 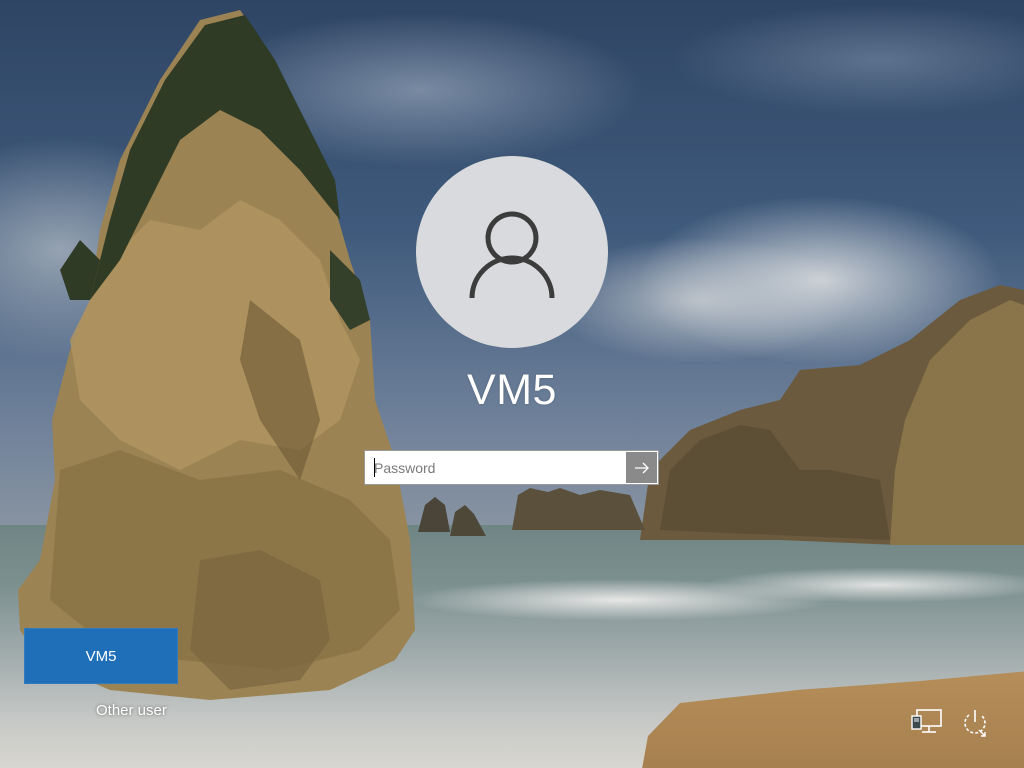 I want to click on password-input, so click(x=495, y=467).